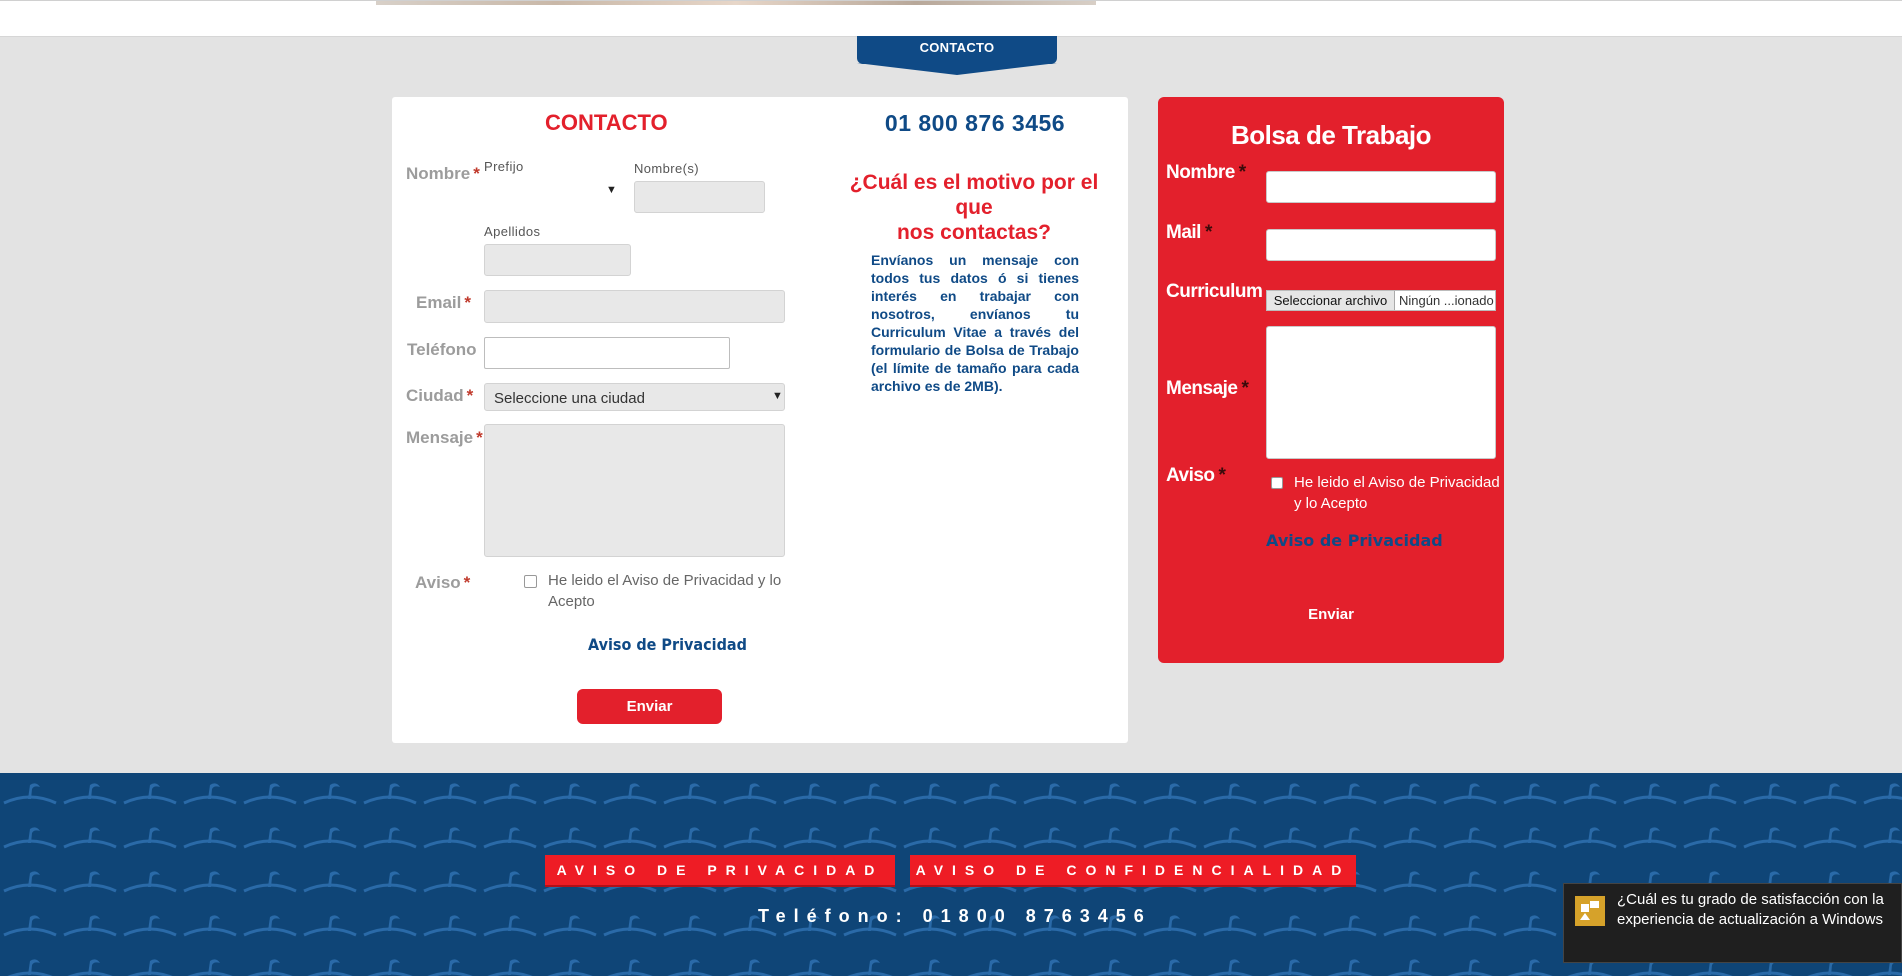  Describe the element at coordinates (1277, 483) in the screenshot. I see `bolsa-privacy-checkbox` at that location.